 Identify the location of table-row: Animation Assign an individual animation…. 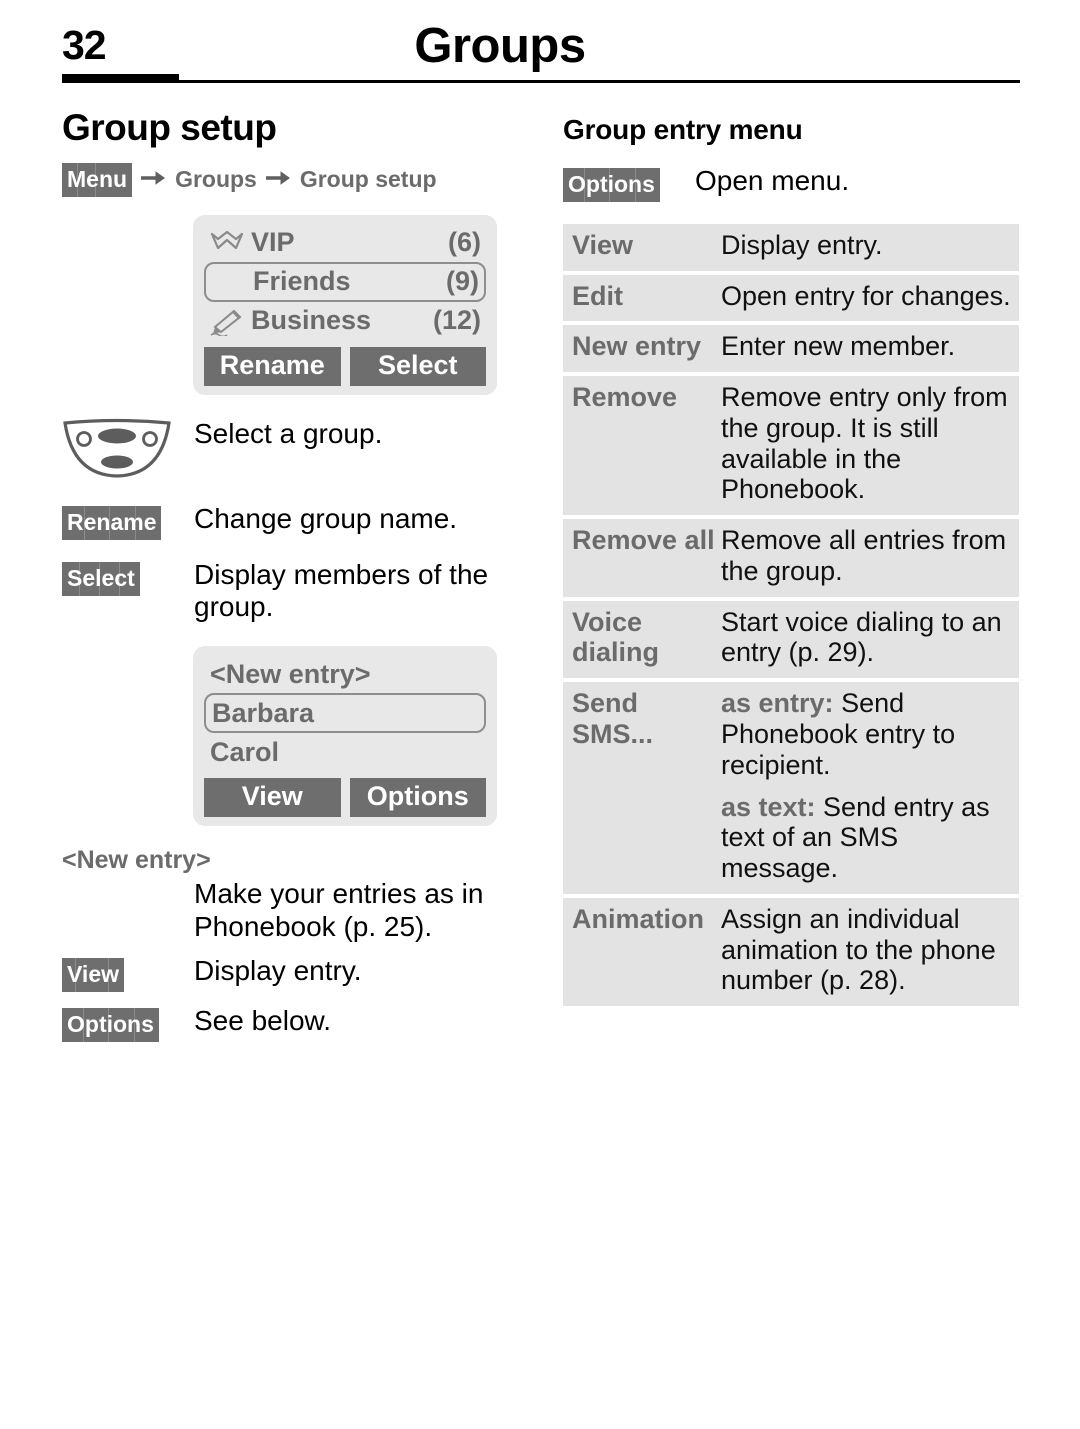
(791, 952).